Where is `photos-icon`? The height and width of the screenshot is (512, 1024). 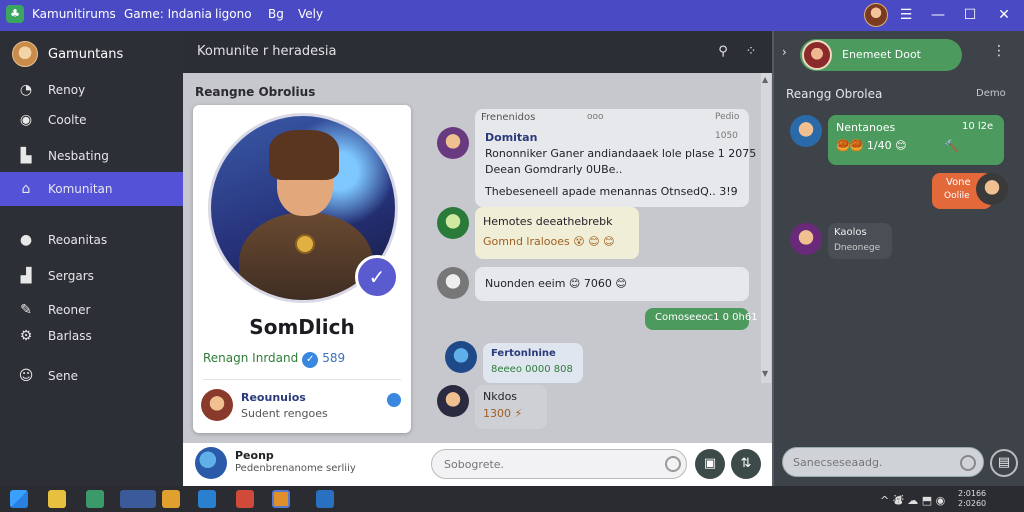
photos-icon is located at coordinates (325, 499).